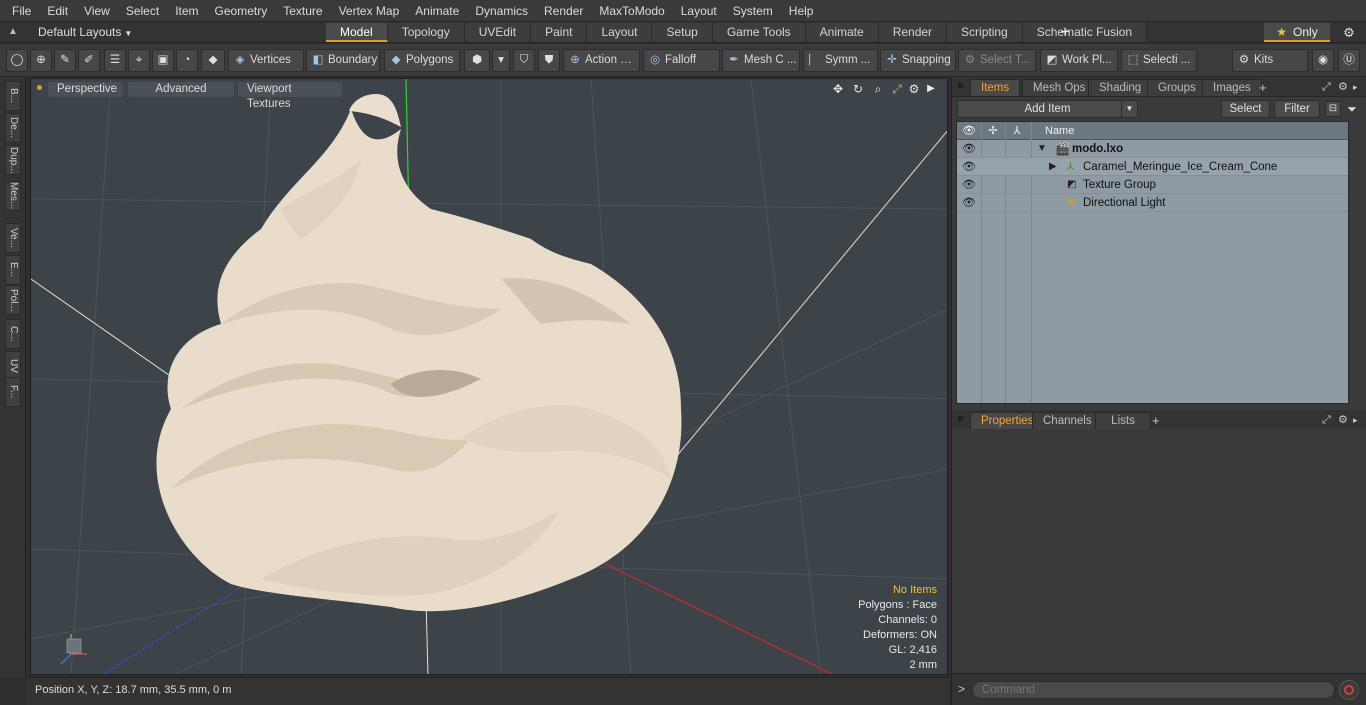  What do you see at coordinates (759, 32) in the screenshot?
I see `tab-game-tools: Game Tools` at bounding box center [759, 32].